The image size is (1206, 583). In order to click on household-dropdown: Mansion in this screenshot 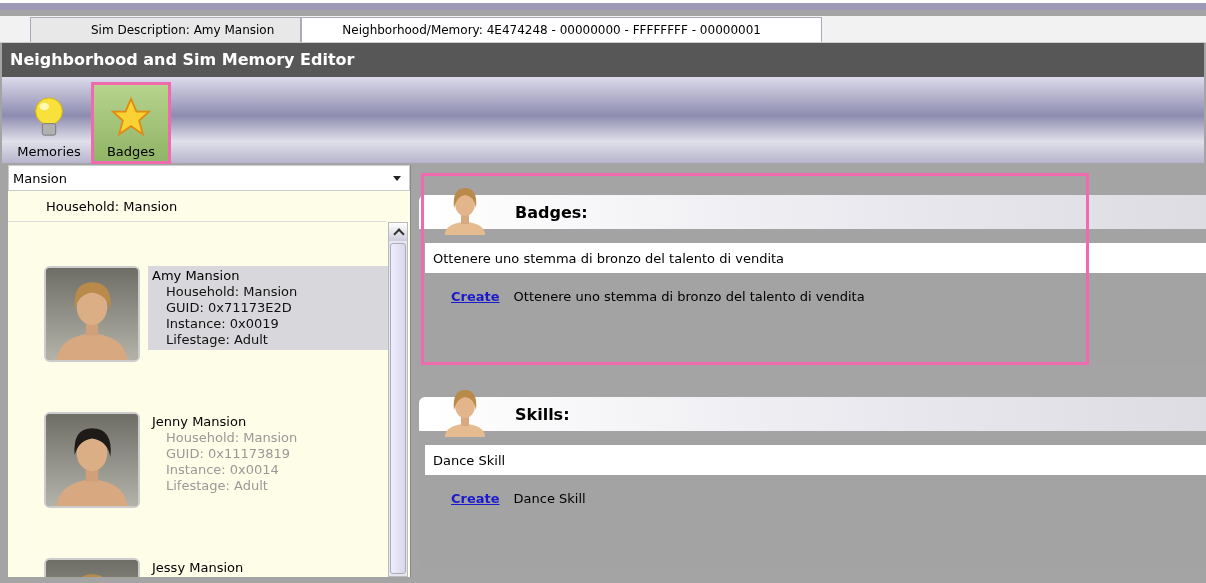, I will do `click(209, 178)`.